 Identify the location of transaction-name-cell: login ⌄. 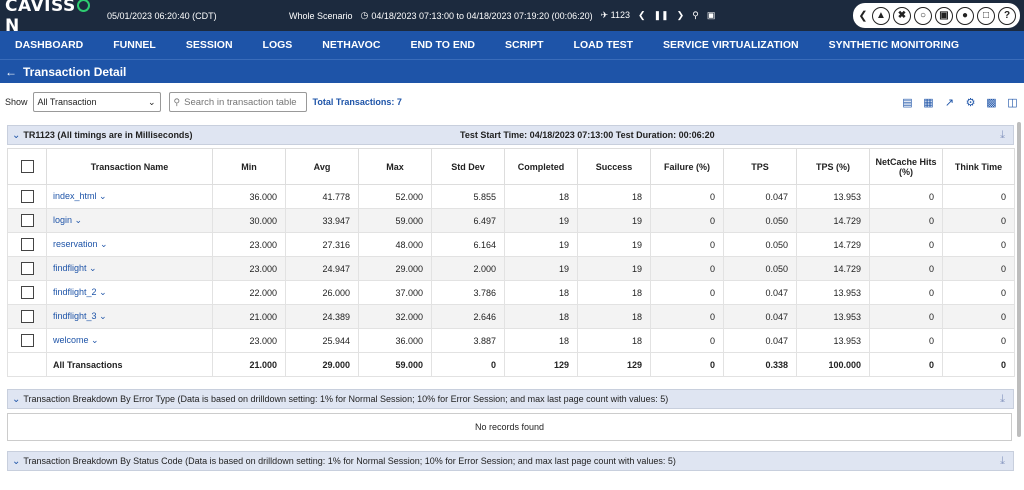
(129, 220).